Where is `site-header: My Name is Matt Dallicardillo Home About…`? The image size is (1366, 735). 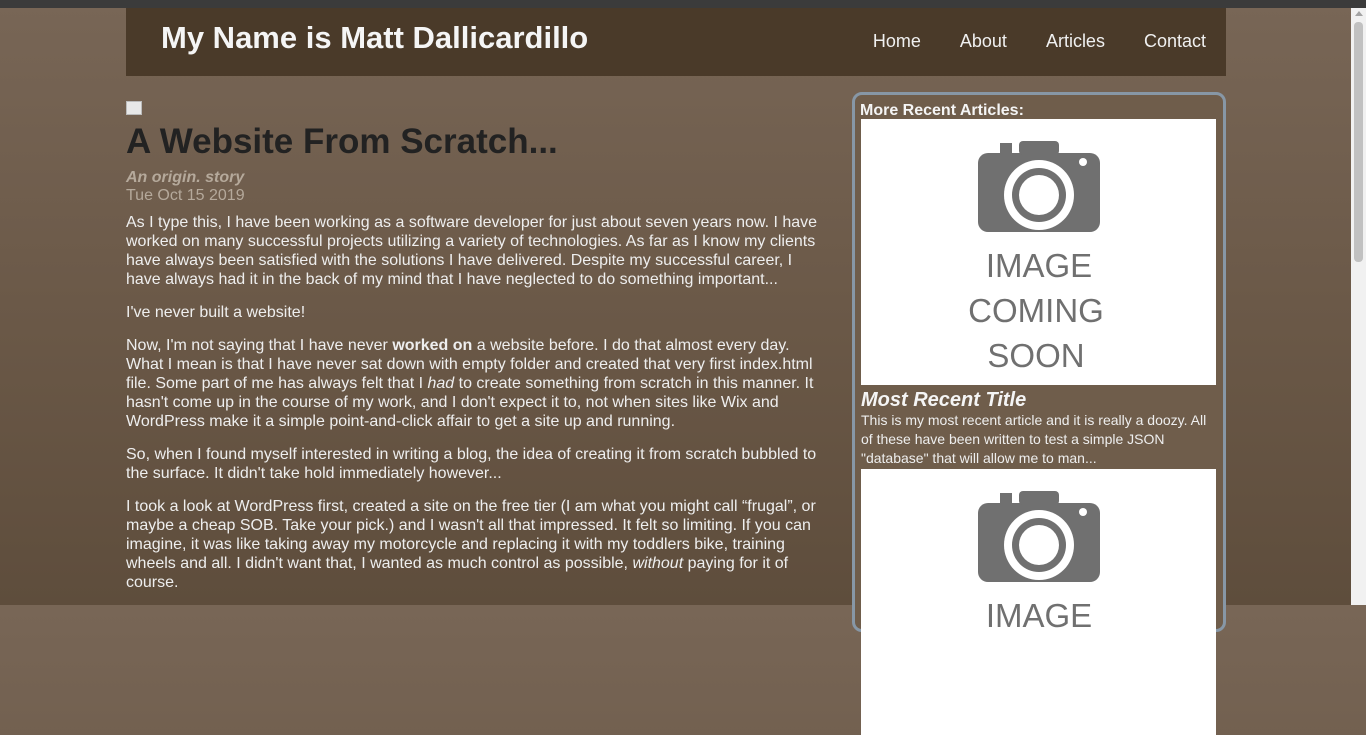 site-header: My Name is Matt Dallicardillo Home About… is located at coordinates (676, 42).